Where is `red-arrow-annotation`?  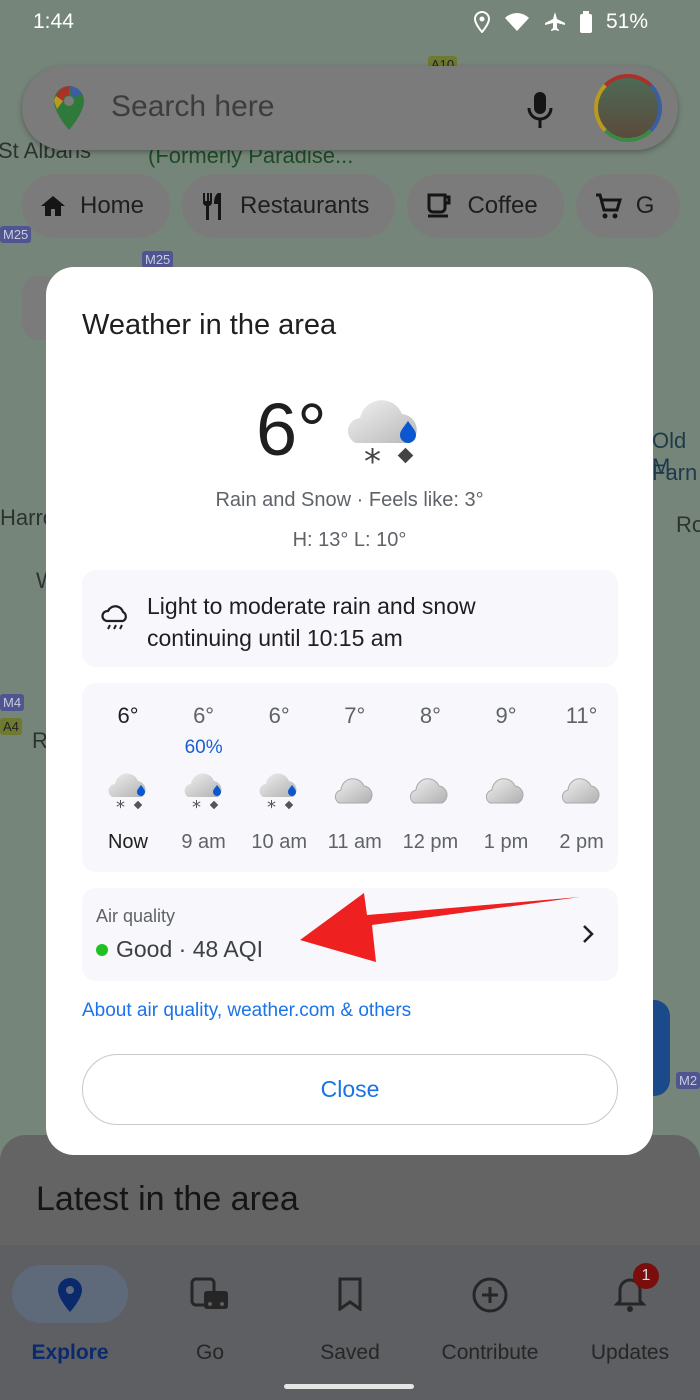
red-arrow-annotation is located at coordinates (440, 927).